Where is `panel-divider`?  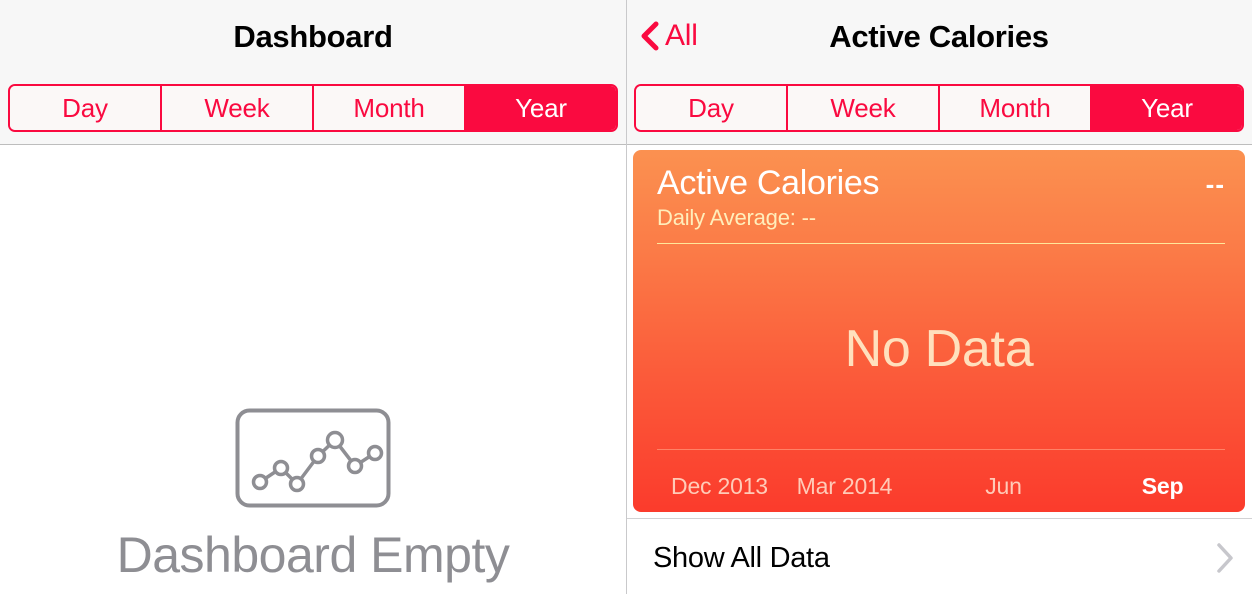 panel-divider is located at coordinates (626, 297).